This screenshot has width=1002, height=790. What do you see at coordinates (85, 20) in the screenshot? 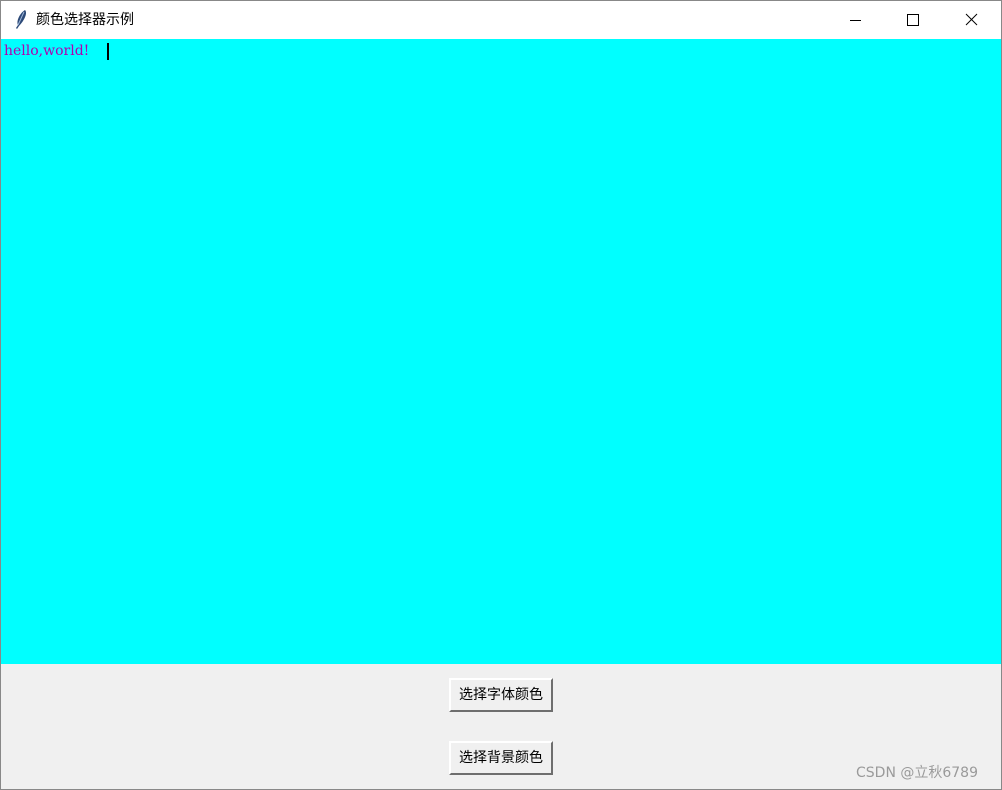
I see `window-title: 颜色选择器示例` at bounding box center [85, 20].